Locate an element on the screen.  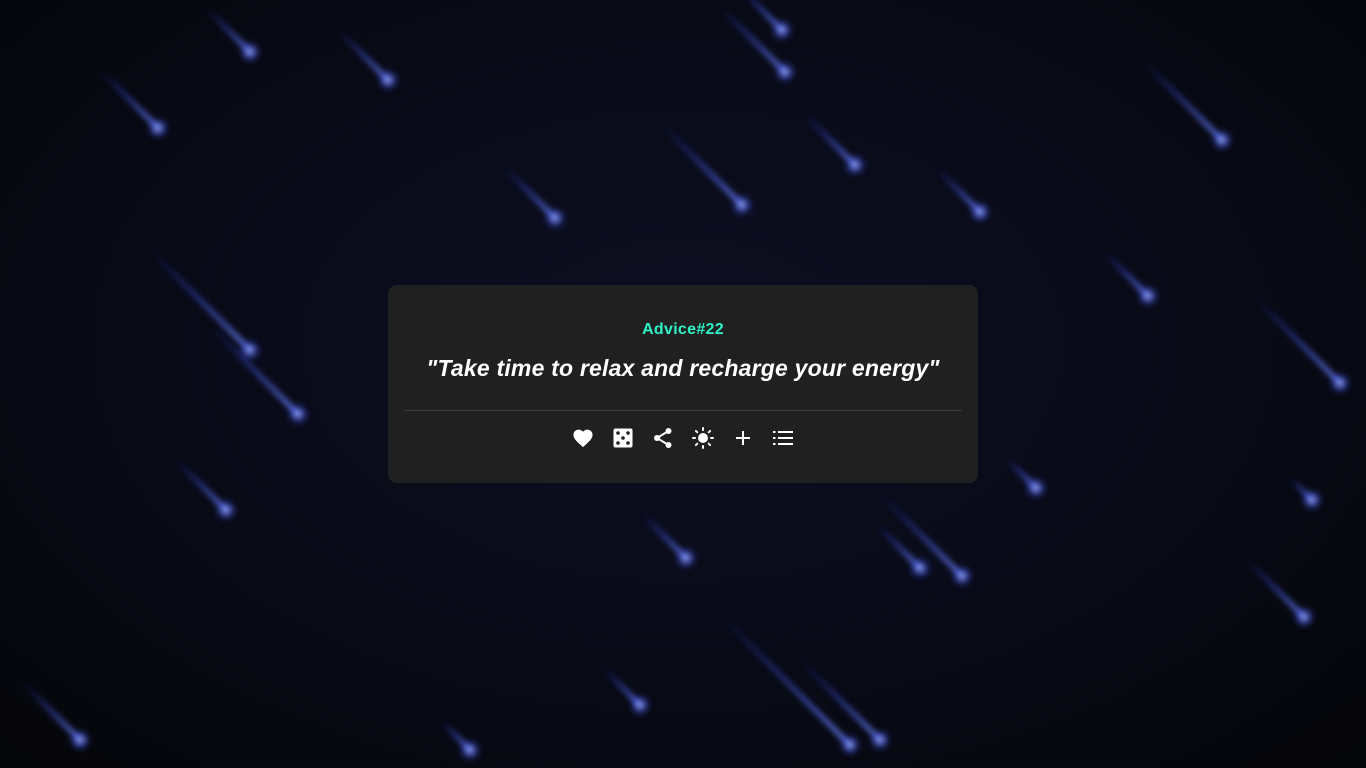
theme-toggle-button is located at coordinates (703, 438).